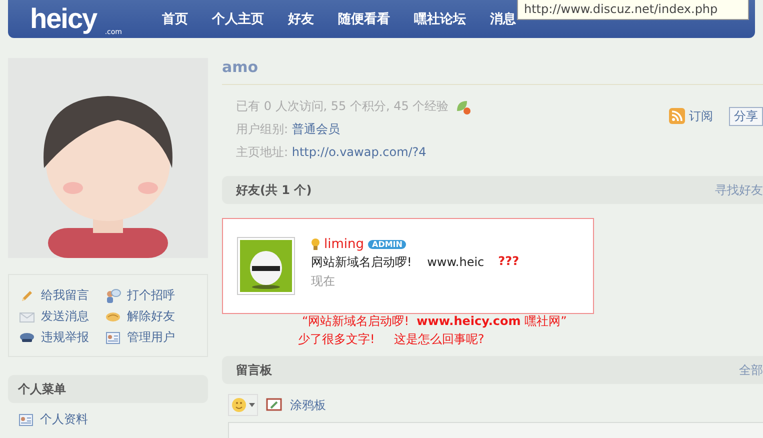 The image size is (763, 438). I want to click on caret-icon, so click(252, 405).